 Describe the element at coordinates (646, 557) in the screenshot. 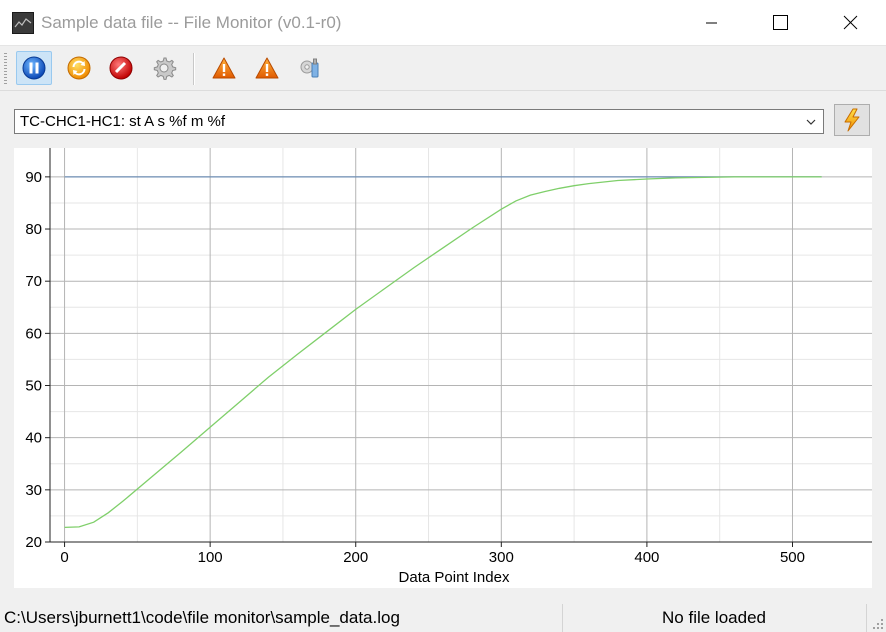

I see `x-tick-label: 400` at that location.